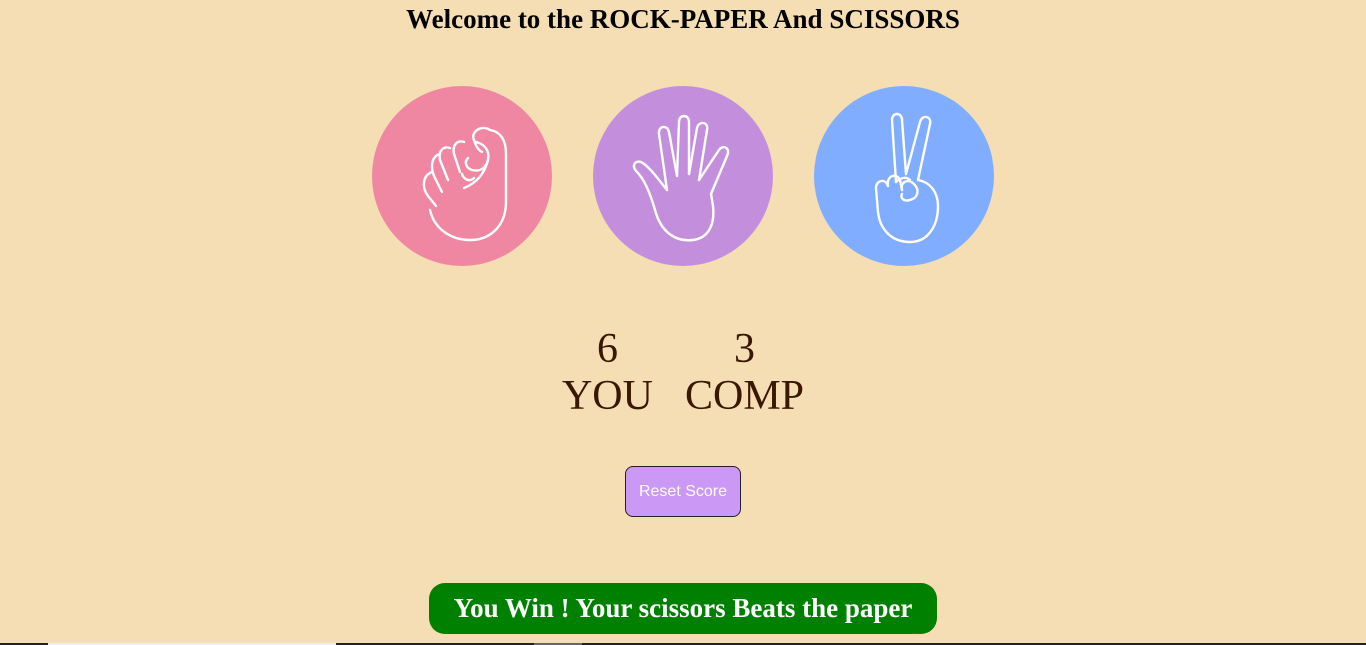 This screenshot has height=645, width=1366. I want to click on page-title: Welcome to the ROCK-PAPER And SCISSORS, so click(683, 19).